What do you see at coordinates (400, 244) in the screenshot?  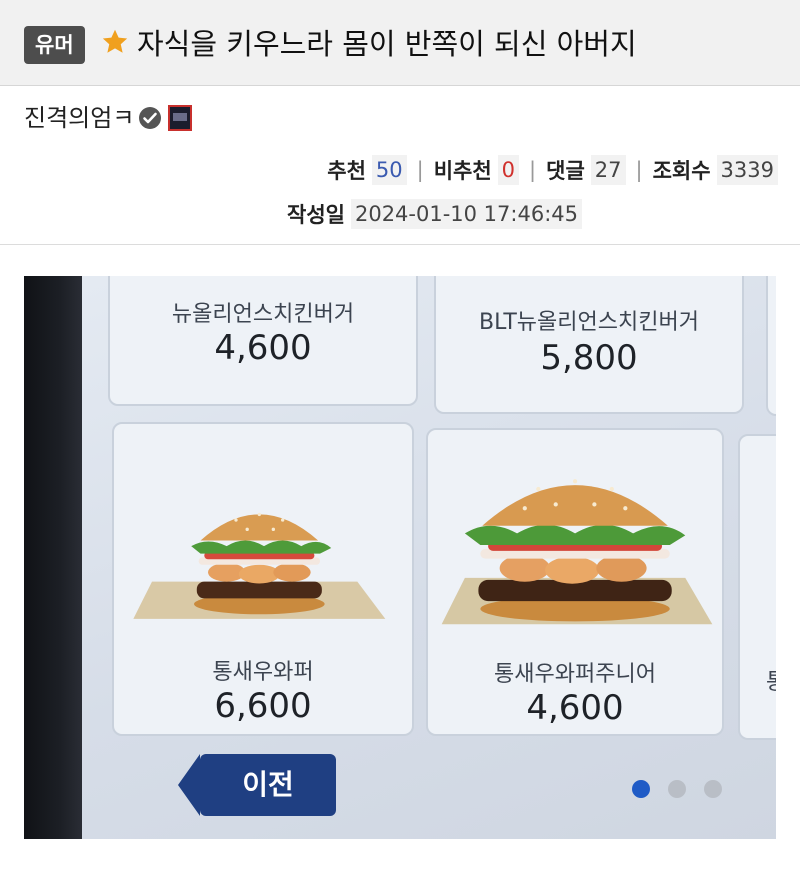 I see `header-divider` at bounding box center [400, 244].